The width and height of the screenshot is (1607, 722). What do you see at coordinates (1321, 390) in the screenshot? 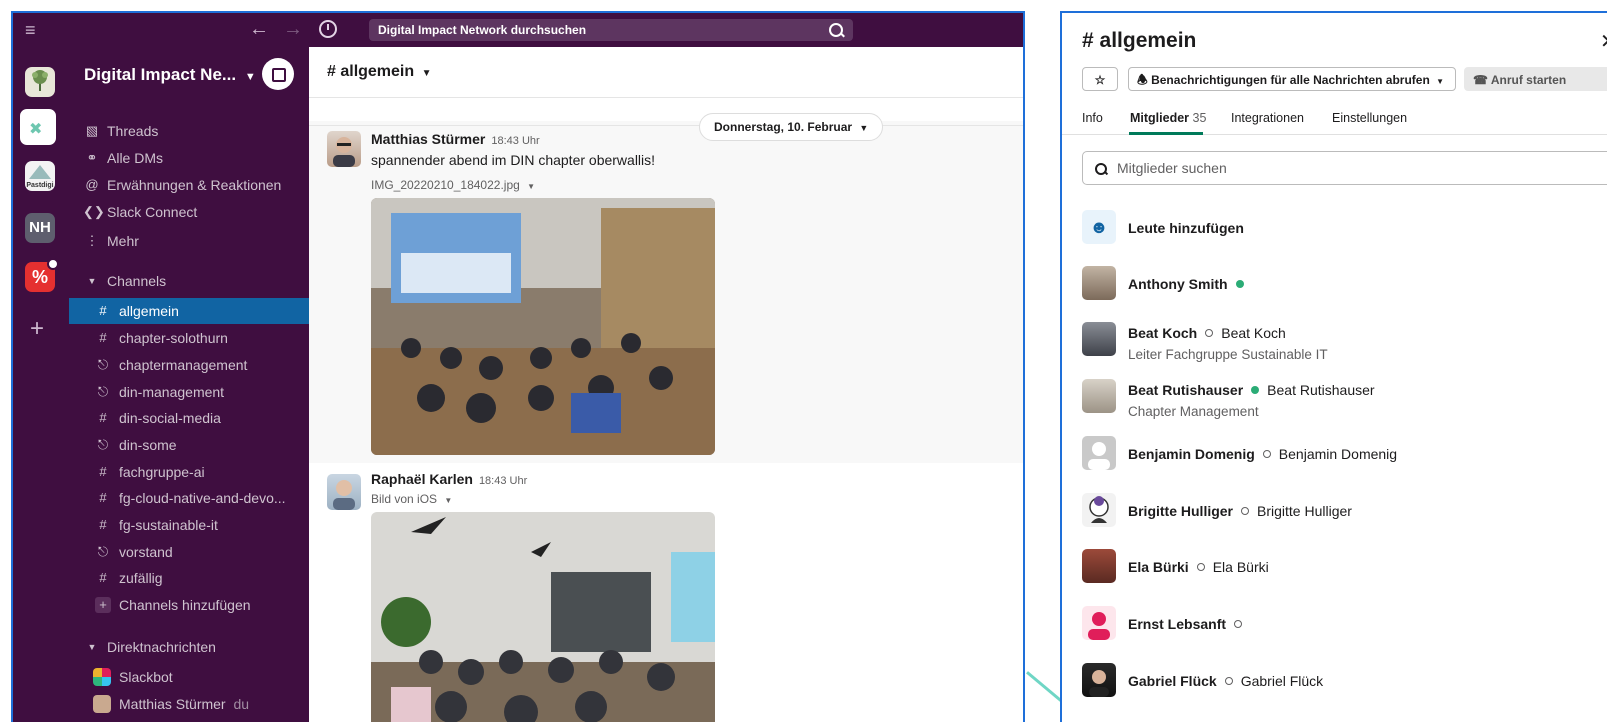
I see `member-display-name: Beat Rutishauser` at bounding box center [1321, 390].